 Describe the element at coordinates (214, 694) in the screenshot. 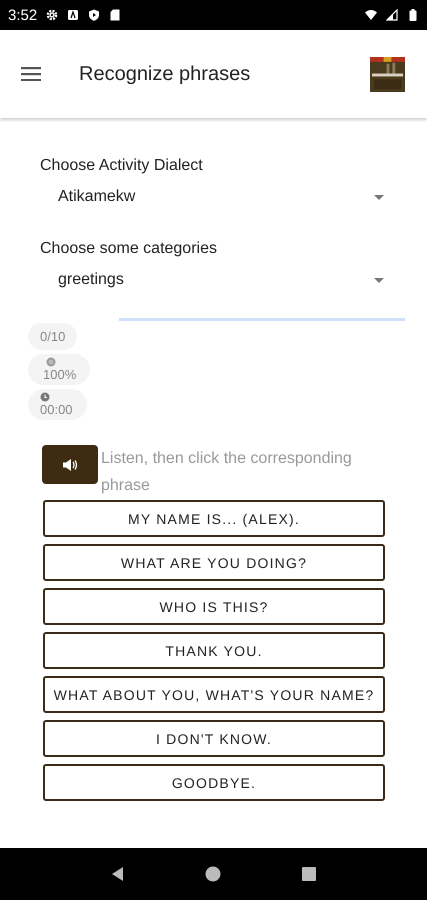

I see `phrase-button: WHAT ABOUT YOU, WHAT'S YOUR NAME?` at that location.